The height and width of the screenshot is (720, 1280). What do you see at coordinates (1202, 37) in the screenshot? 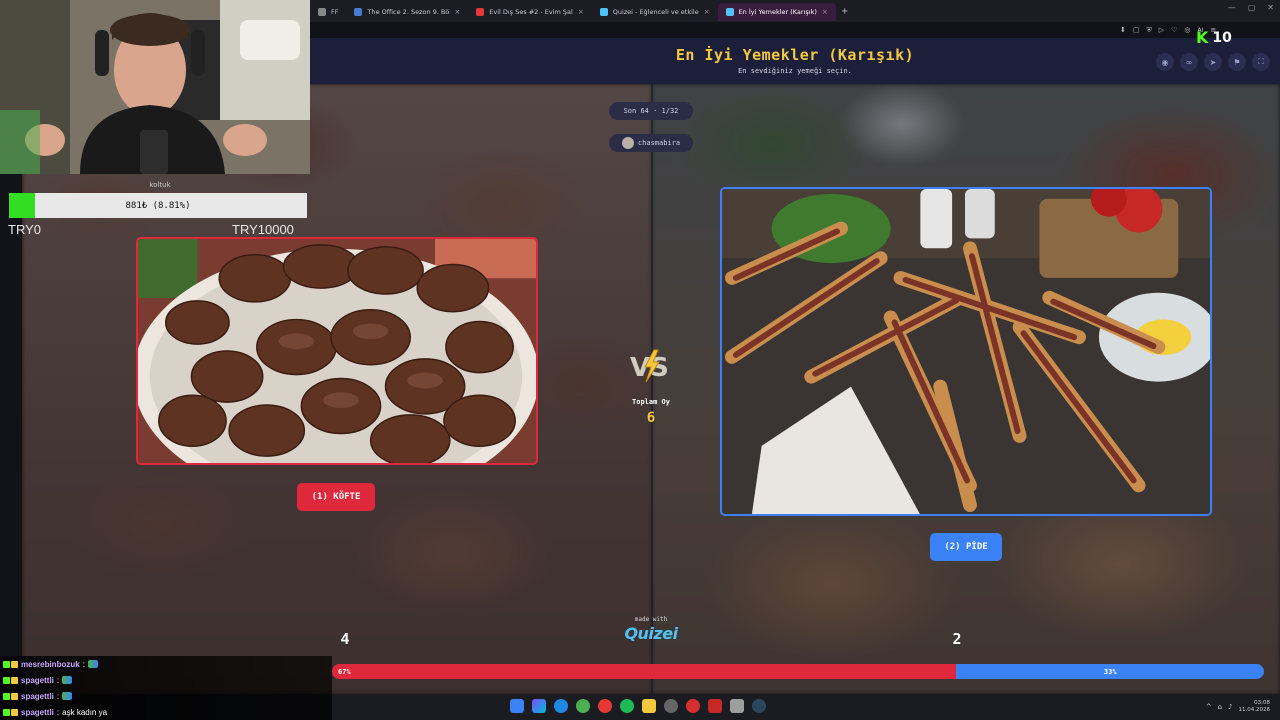
I see `kick-logo-icon: K` at bounding box center [1202, 37].